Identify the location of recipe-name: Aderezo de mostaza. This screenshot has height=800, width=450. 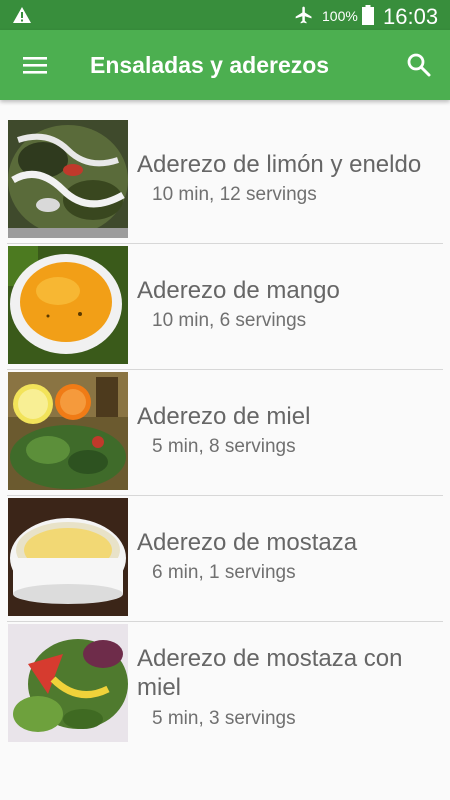
(247, 542).